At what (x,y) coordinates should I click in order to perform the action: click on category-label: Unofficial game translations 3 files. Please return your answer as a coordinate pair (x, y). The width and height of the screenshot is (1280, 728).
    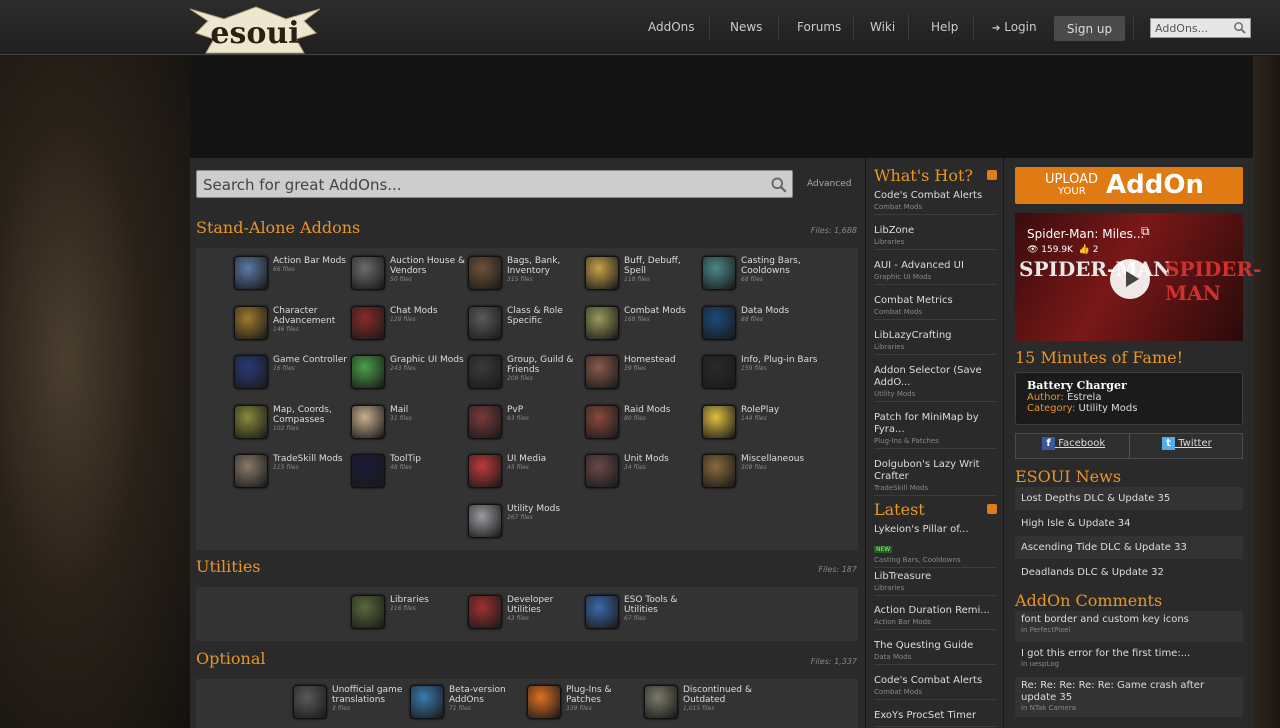
    Looking at the image, I should click on (372, 699).